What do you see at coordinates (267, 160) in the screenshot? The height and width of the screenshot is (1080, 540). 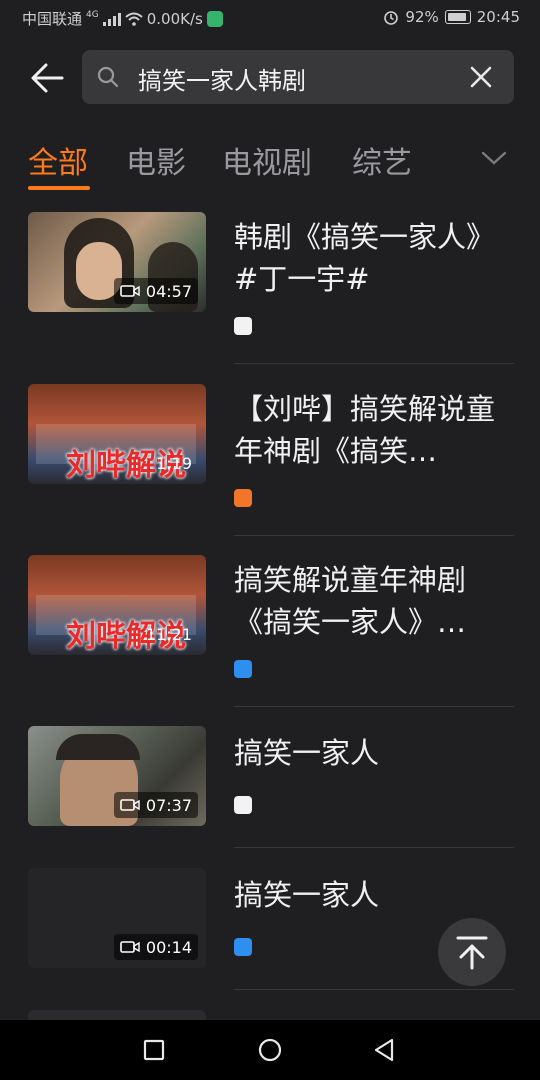 I see `tab-tv-series: 电视剧` at bounding box center [267, 160].